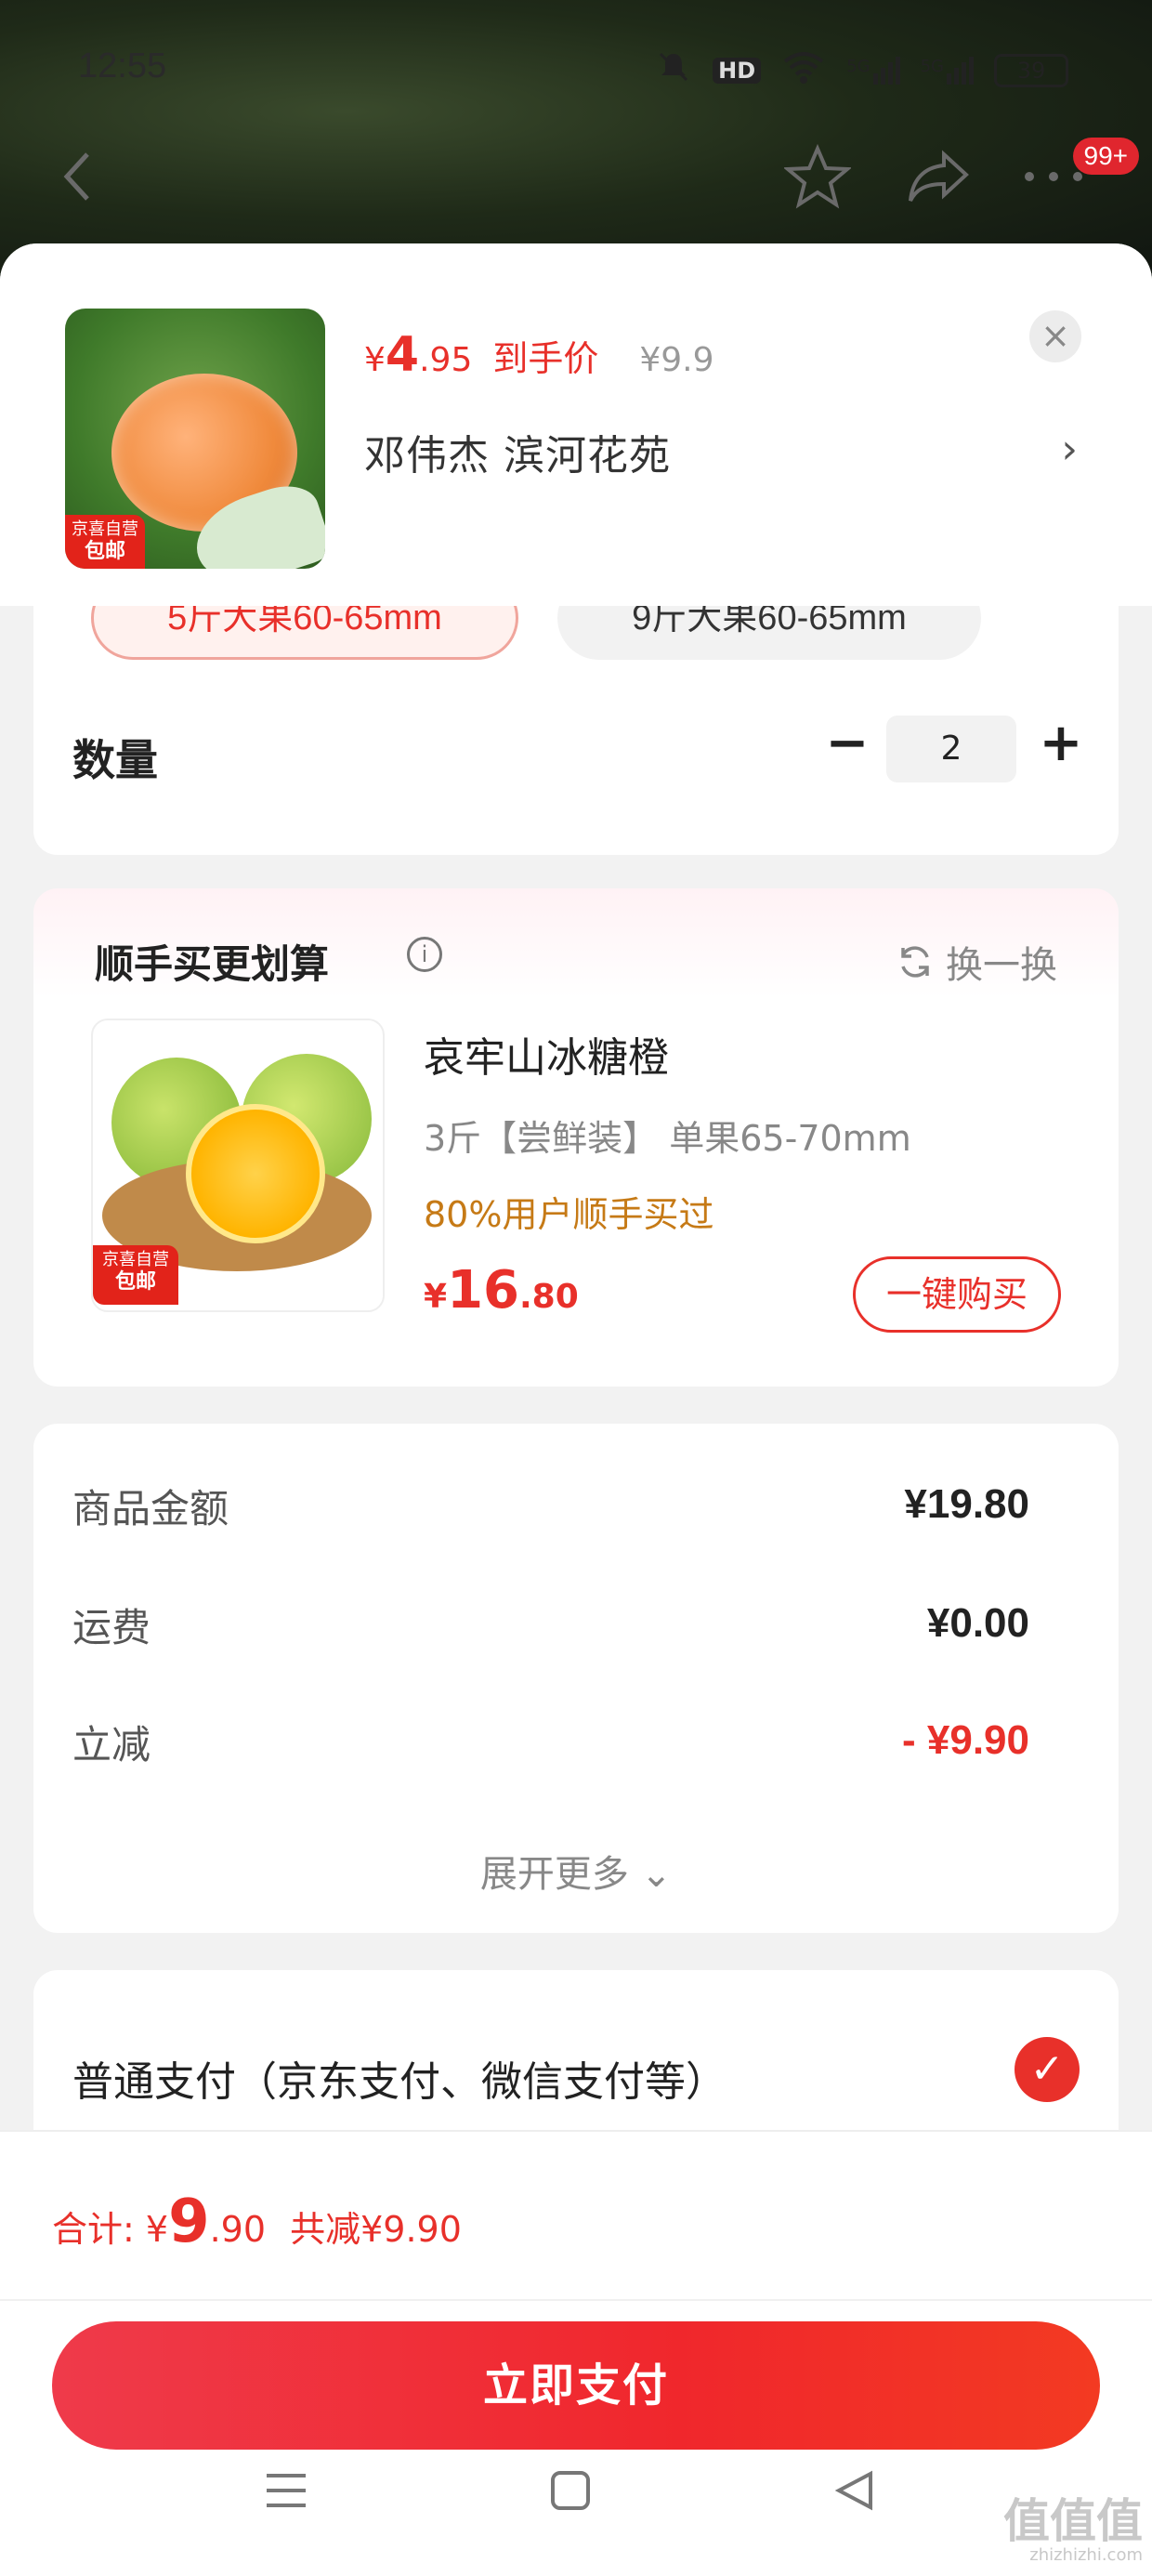  Describe the element at coordinates (376, 2229) in the screenshot. I see `total-saved: 共减¥9.90` at that location.